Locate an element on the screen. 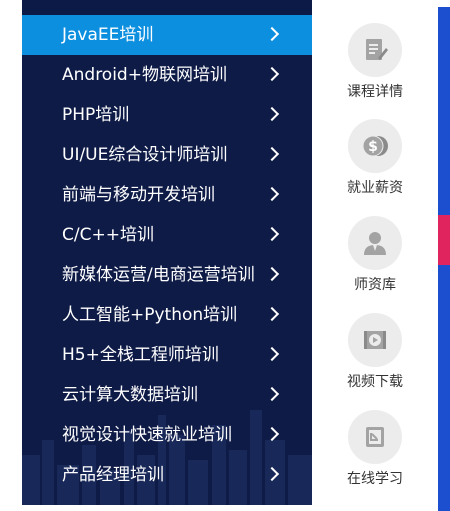 The width and height of the screenshot is (450, 511). menu-item-label: Android+物联网培训 is located at coordinates (144, 75).